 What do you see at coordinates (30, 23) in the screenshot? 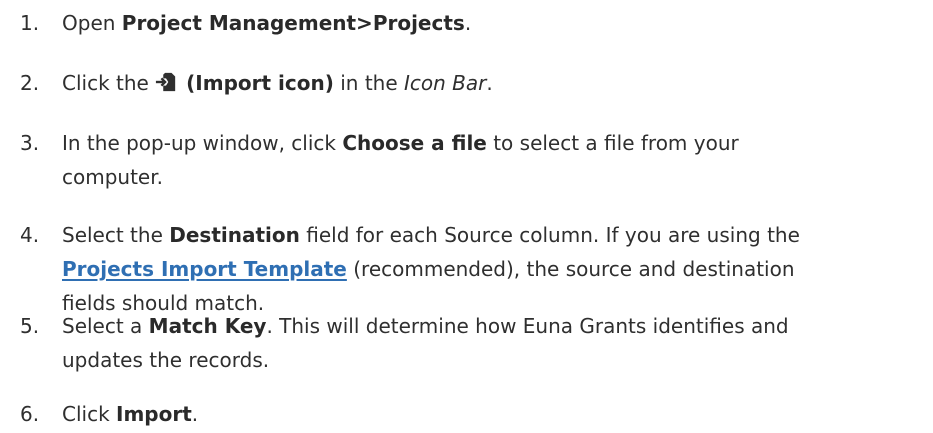
I see `step-number: 1.` at bounding box center [30, 23].